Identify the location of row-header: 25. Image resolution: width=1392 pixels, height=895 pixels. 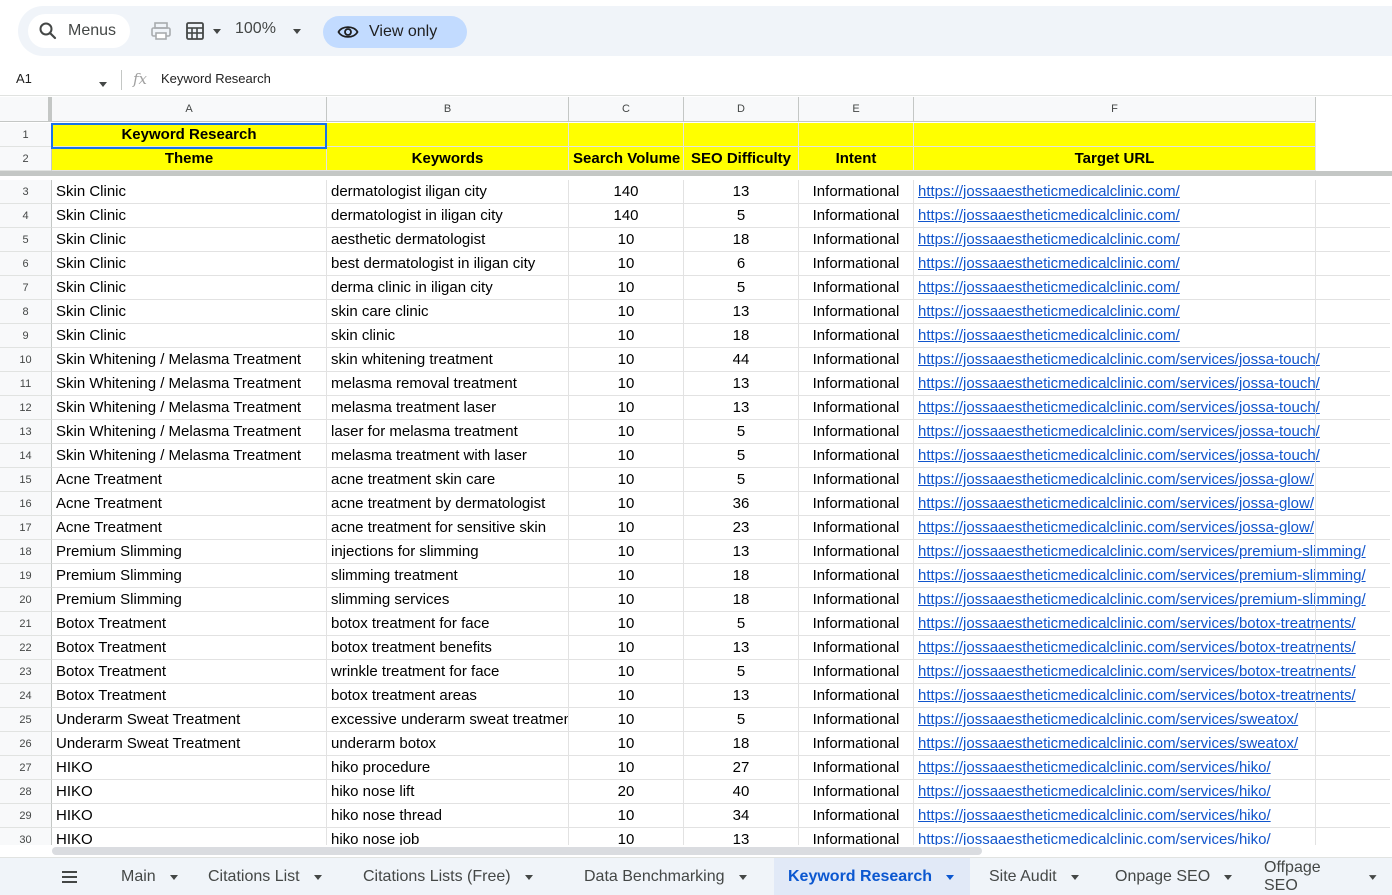
(26, 720).